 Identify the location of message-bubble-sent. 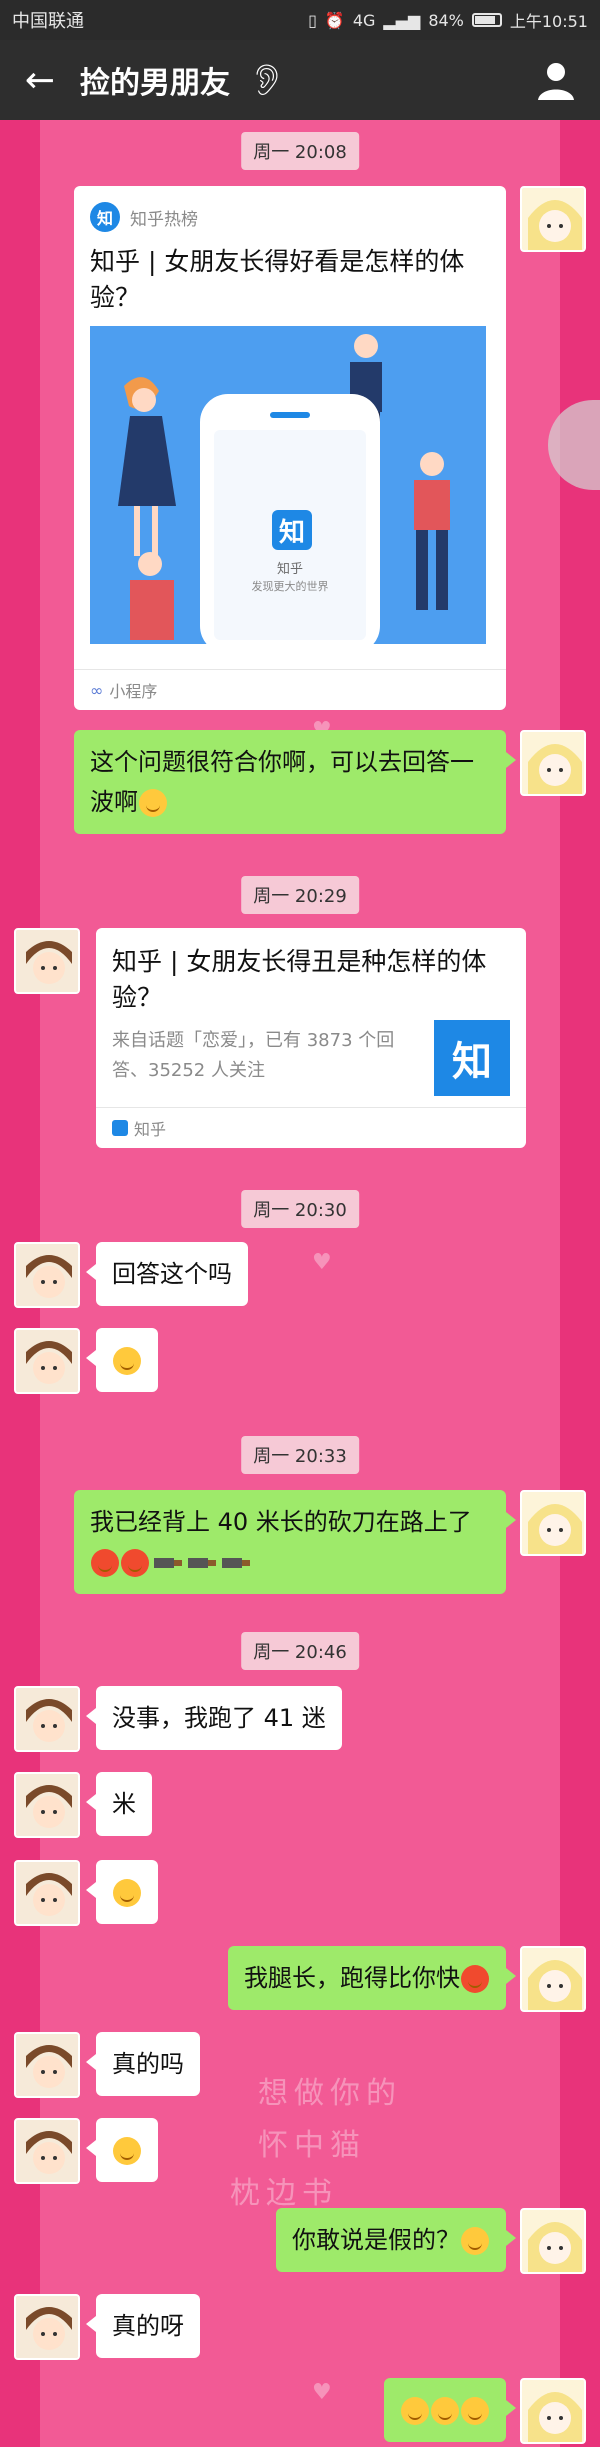
(450, 2410).